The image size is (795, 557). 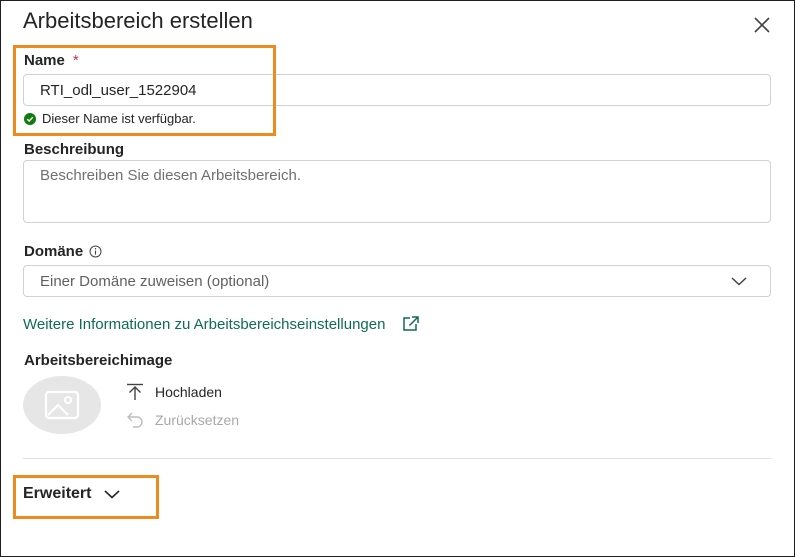 I want to click on description-textarea, so click(x=397, y=191).